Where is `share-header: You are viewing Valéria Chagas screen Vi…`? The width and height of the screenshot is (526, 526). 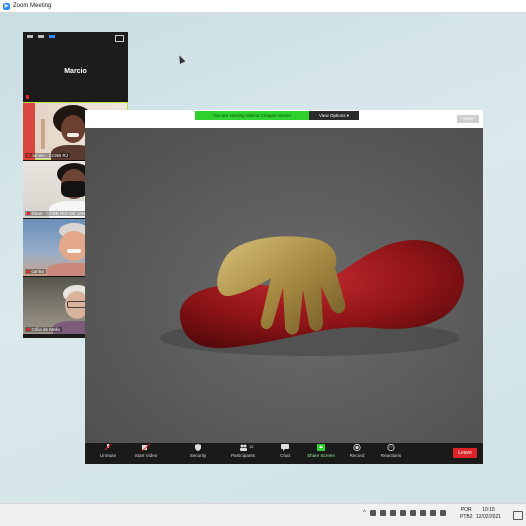
share-header: You are viewing Valéria Chagas screen Vi… is located at coordinates (284, 119).